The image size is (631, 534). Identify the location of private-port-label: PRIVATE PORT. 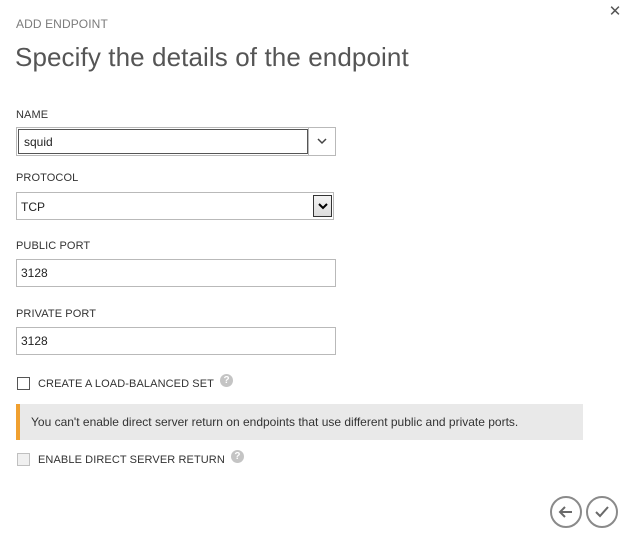
(56, 314).